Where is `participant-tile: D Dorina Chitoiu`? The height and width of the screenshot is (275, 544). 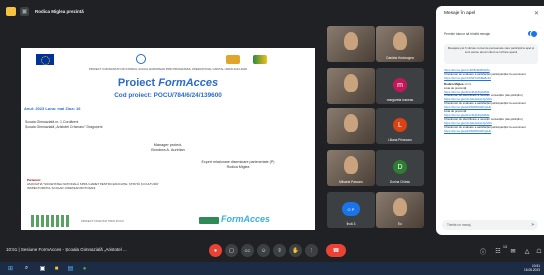 participant-tile: D Dorina Chitoiu is located at coordinates (400, 168).